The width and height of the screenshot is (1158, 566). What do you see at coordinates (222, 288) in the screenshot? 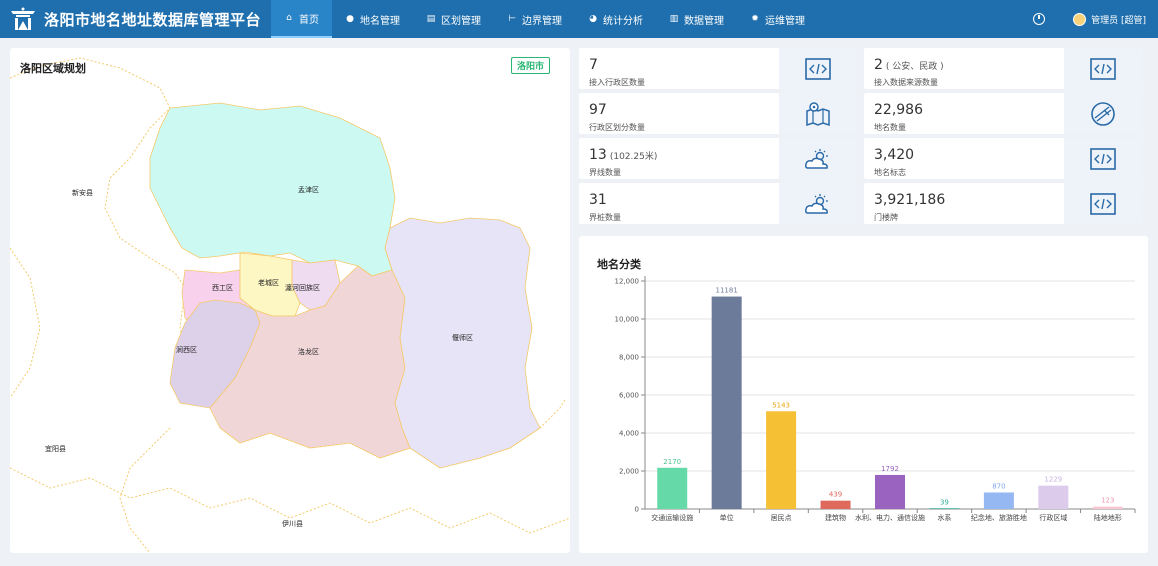
I see `map-label-xigong: 西工区` at bounding box center [222, 288].